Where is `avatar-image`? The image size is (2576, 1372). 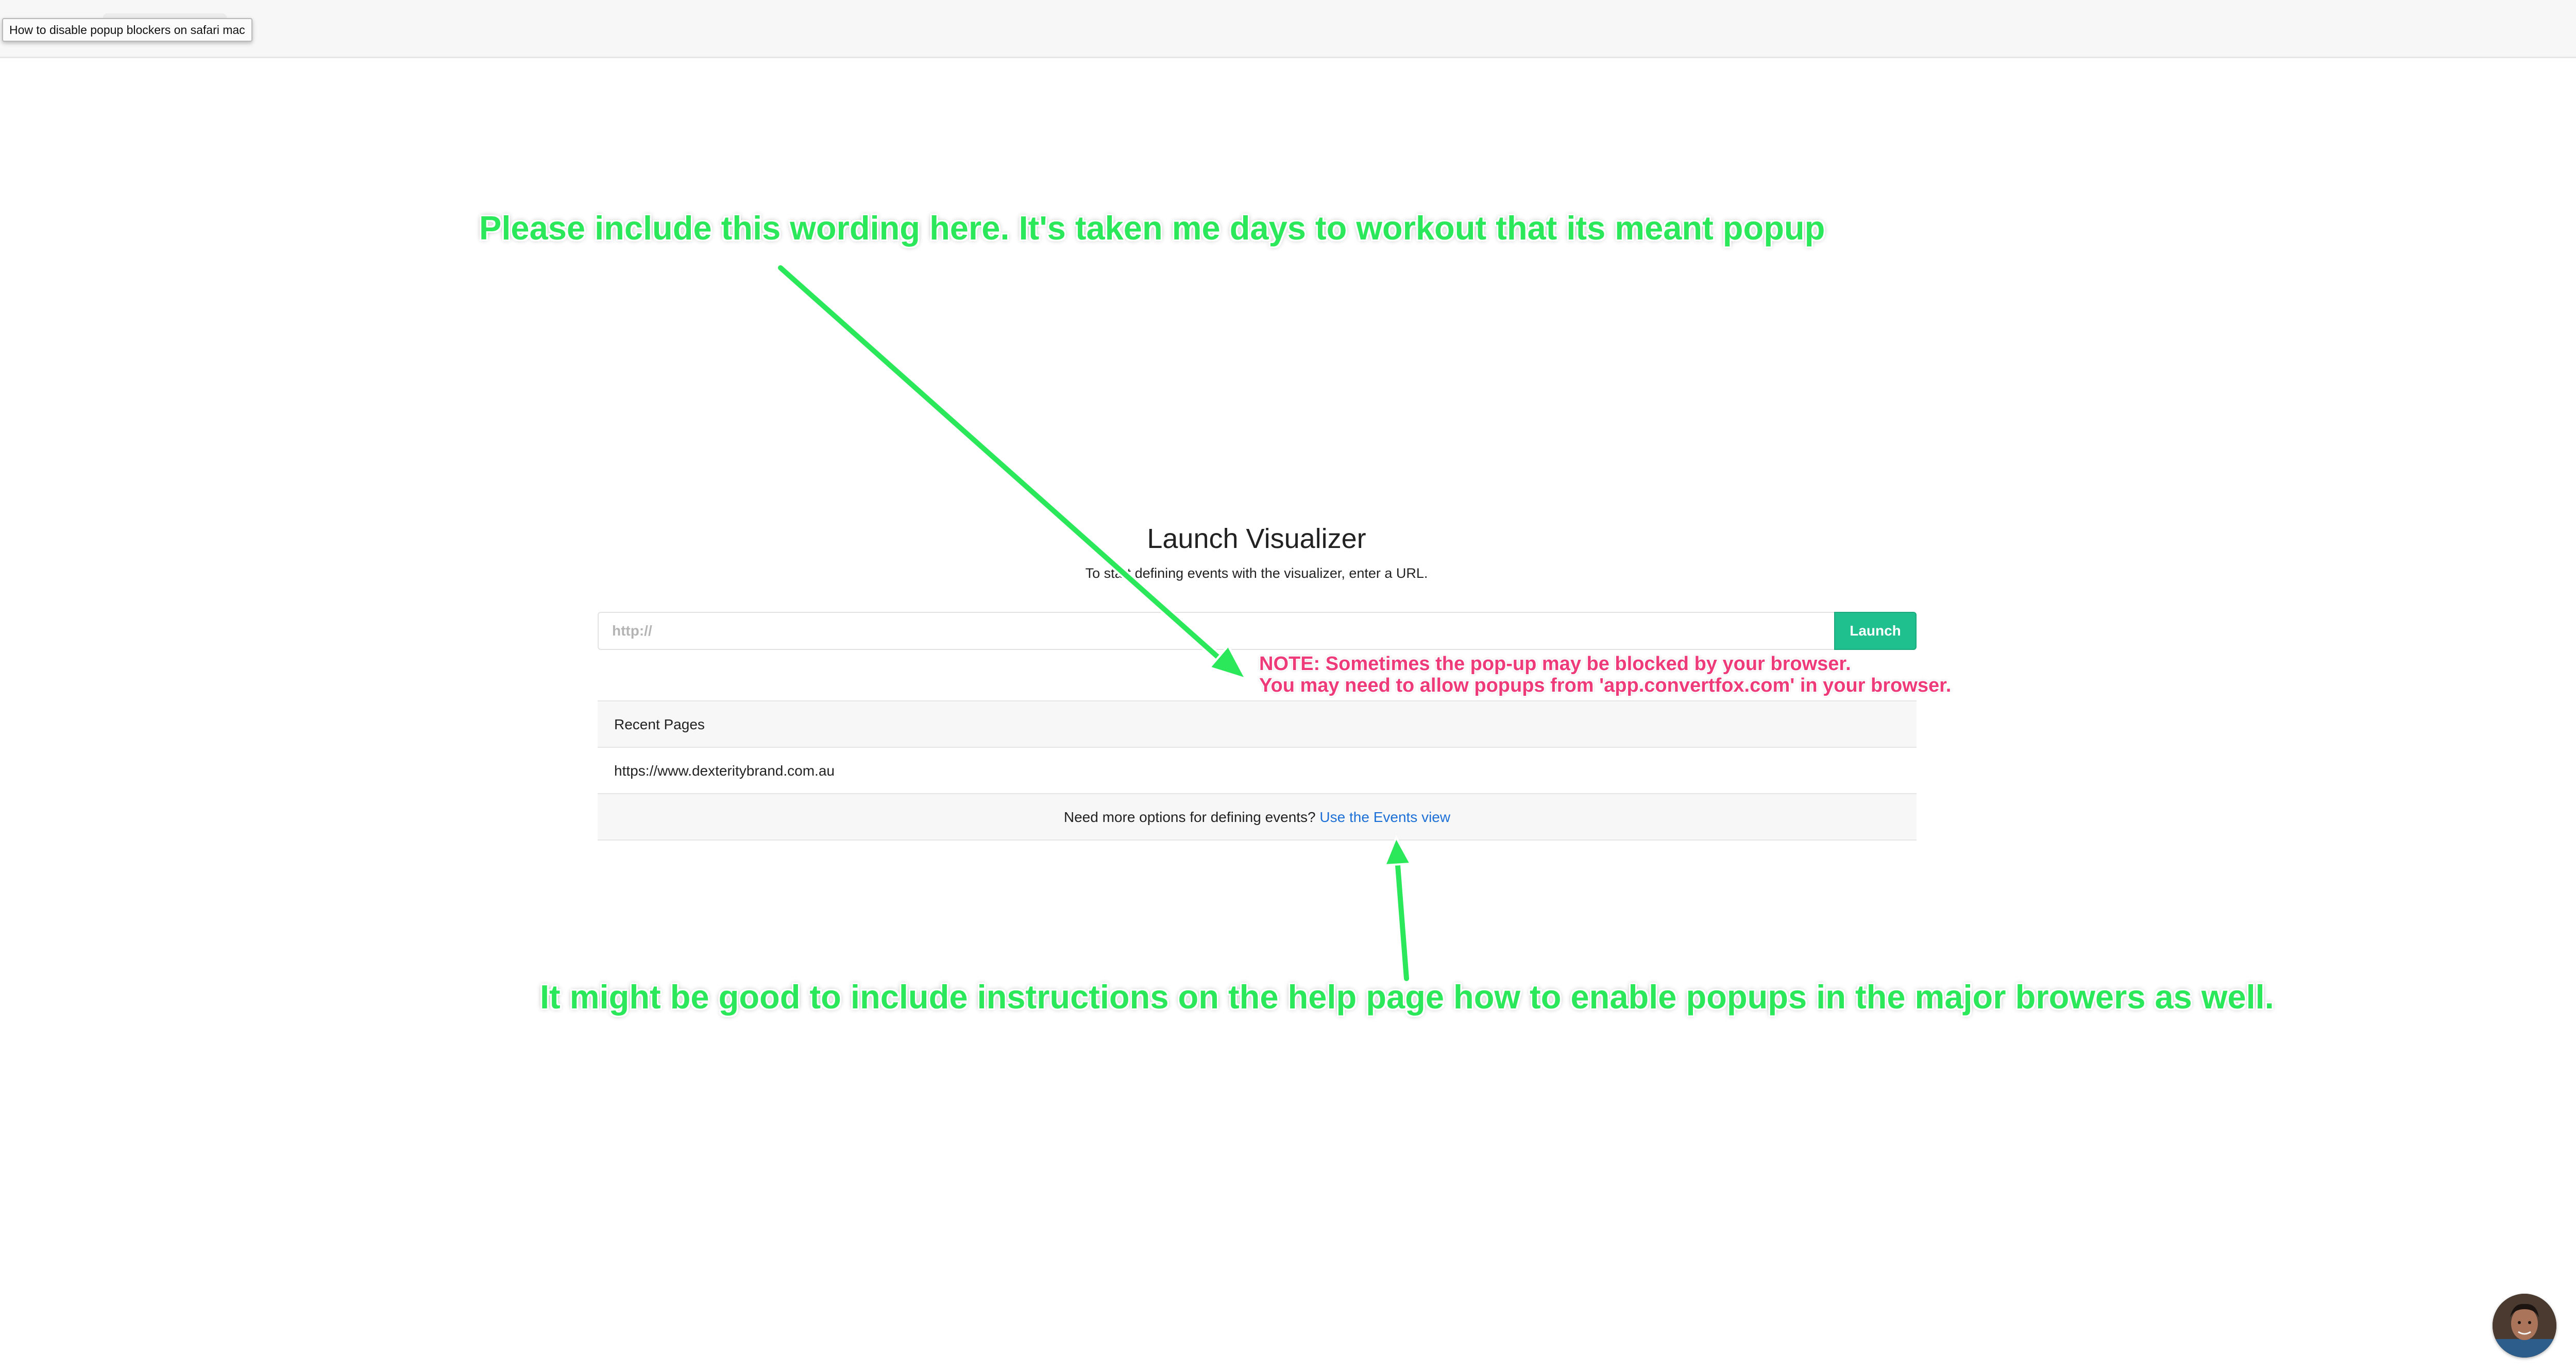
avatar-image is located at coordinates (2524, 1326).